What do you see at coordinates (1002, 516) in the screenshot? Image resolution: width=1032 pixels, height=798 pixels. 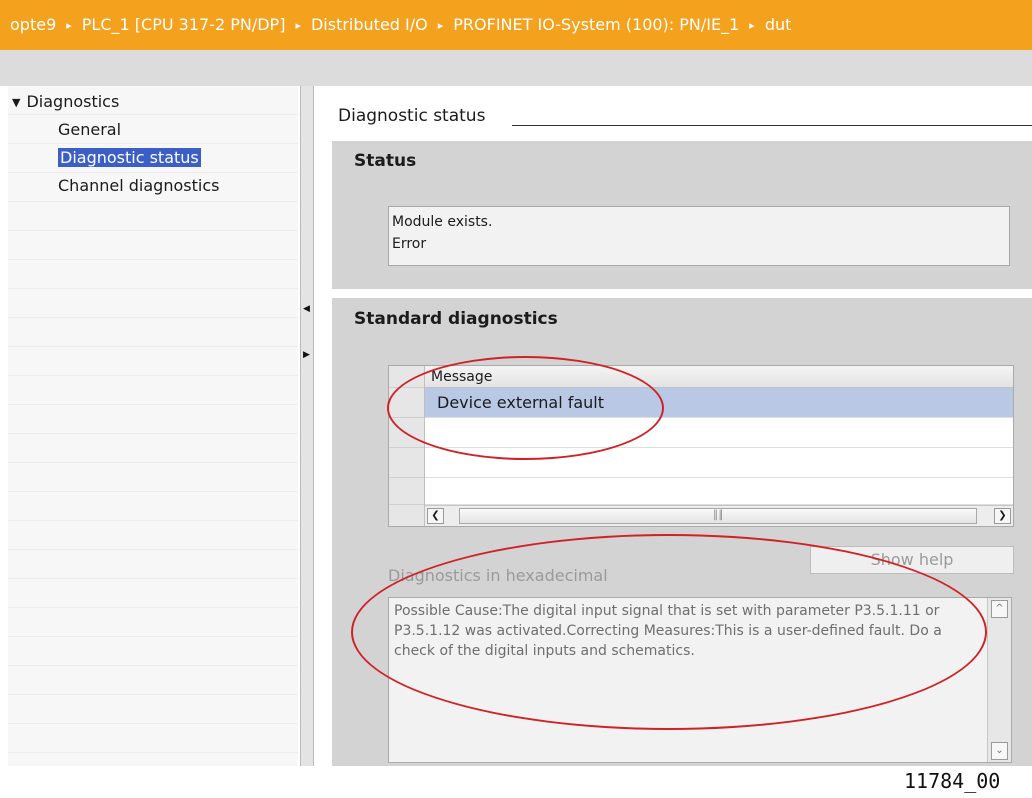 I see `scroll-right-icon: ❯` at bounding box center [1002, 516].